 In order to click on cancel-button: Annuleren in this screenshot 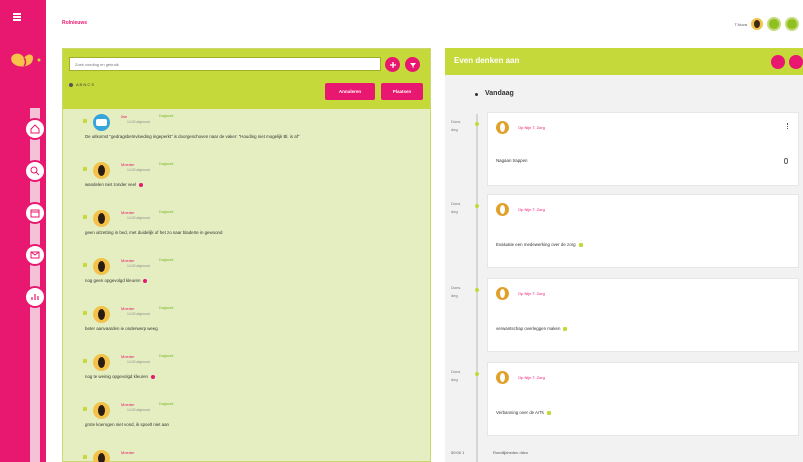, I will do `click(350, 91)`.